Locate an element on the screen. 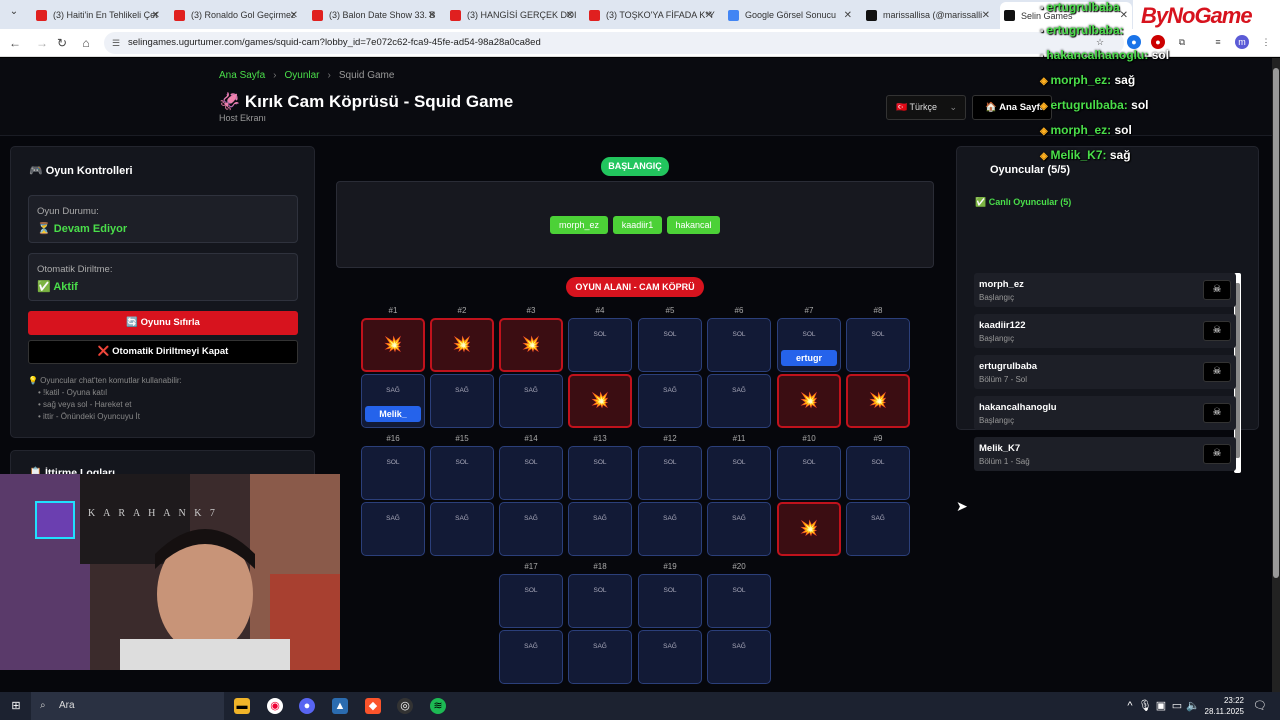  browser-tab: (3) Haiti'in En Tehlikeli Çet ✕ is located at coordinates (98, 15).